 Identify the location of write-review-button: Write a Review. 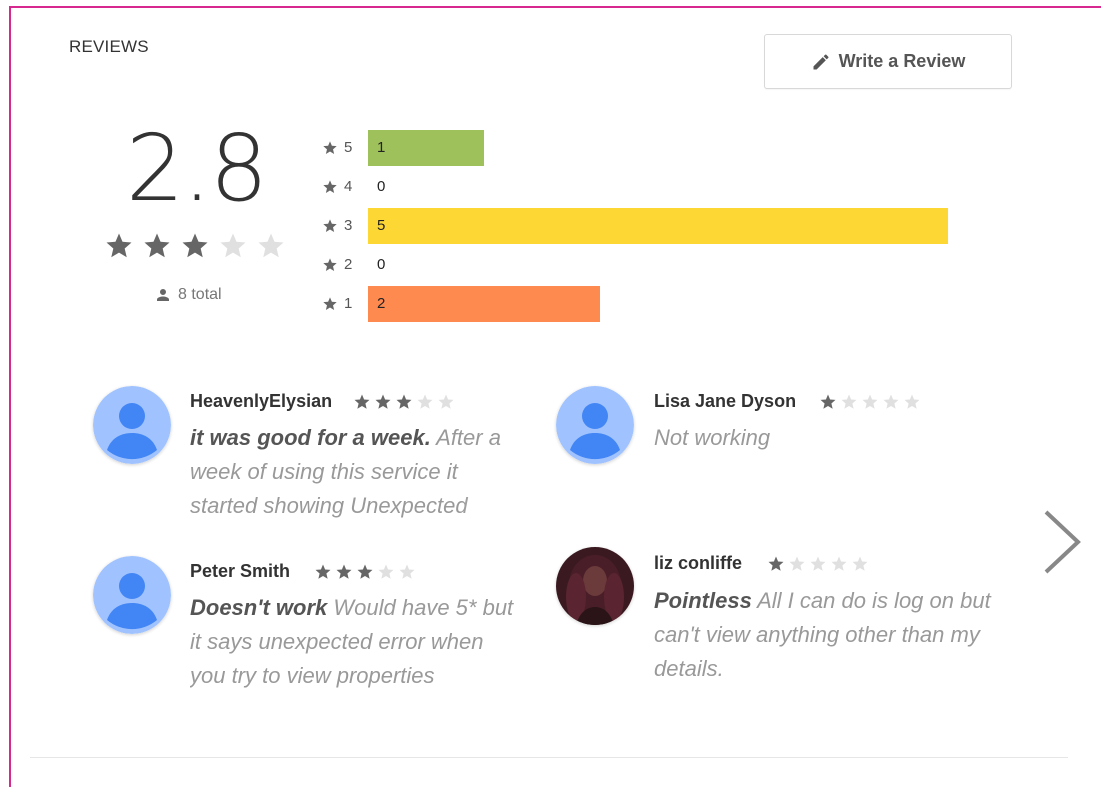
(888, 61).